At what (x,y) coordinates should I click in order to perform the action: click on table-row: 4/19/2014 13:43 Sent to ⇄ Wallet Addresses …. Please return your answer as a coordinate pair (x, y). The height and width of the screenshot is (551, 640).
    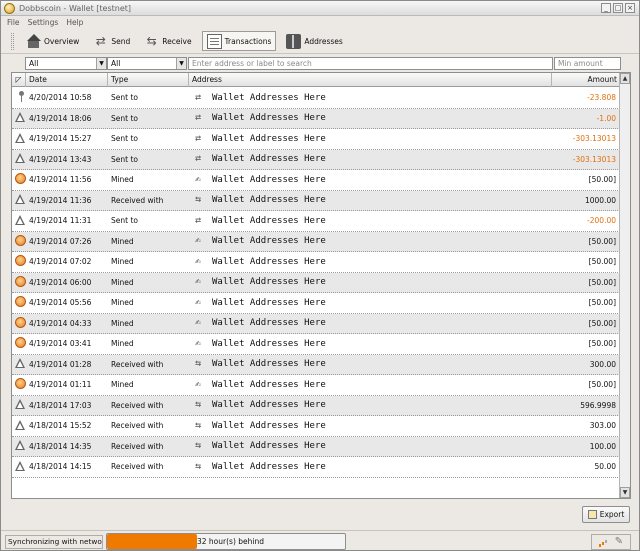
    Looking at the image, I should click on (316, 159).